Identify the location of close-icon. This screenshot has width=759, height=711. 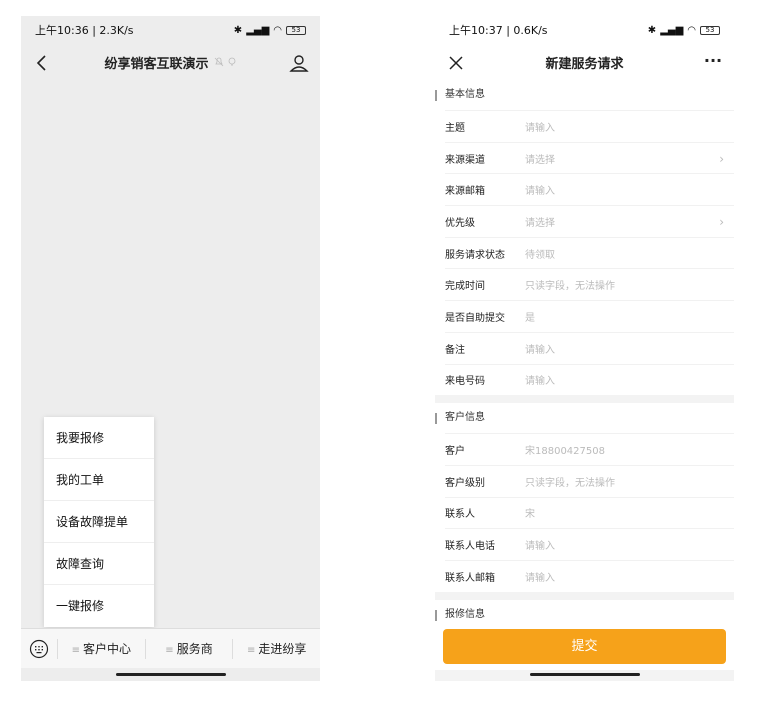
(456, 63).